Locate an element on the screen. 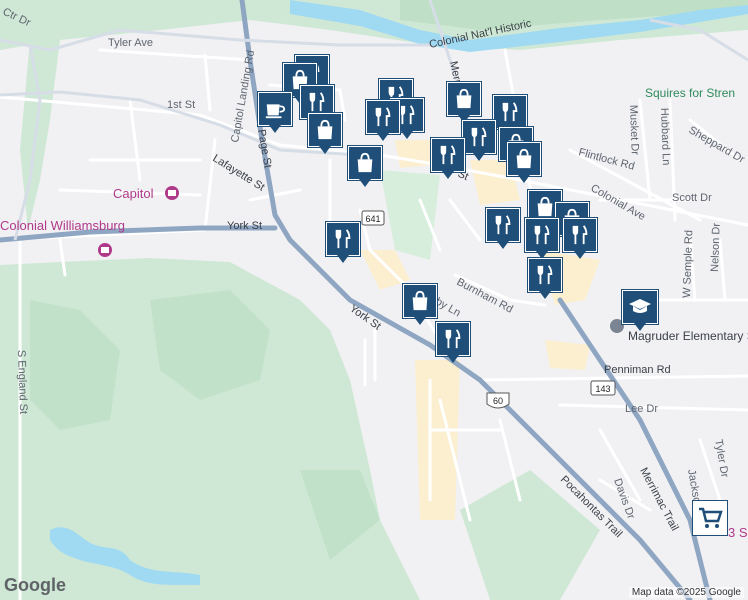  svg-text: 60 is located at coordinates (498, 401).